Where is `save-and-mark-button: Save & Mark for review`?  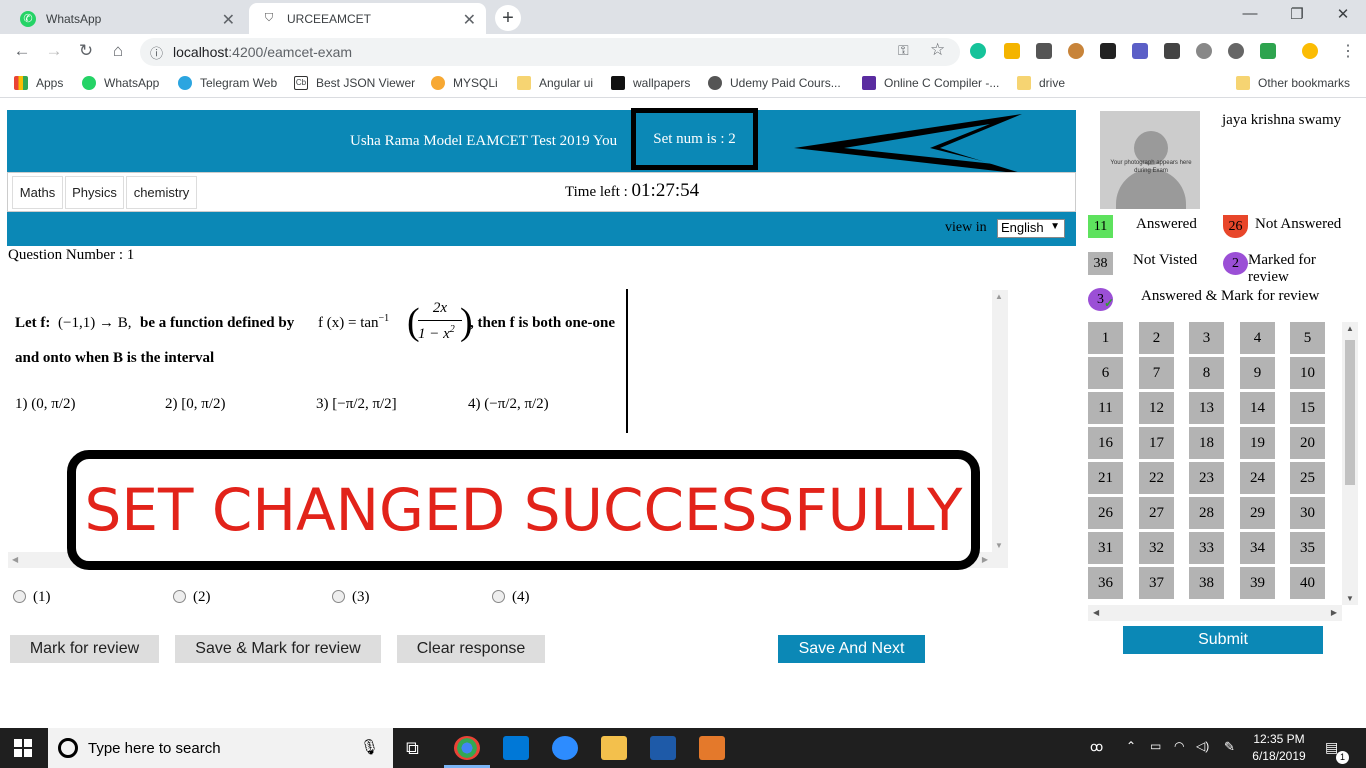 save-and-mark-button: Save & Mark for review is located at coordinates (278, 649).